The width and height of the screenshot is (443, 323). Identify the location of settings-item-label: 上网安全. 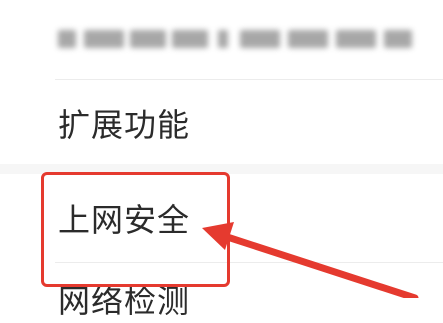
(124, 220).